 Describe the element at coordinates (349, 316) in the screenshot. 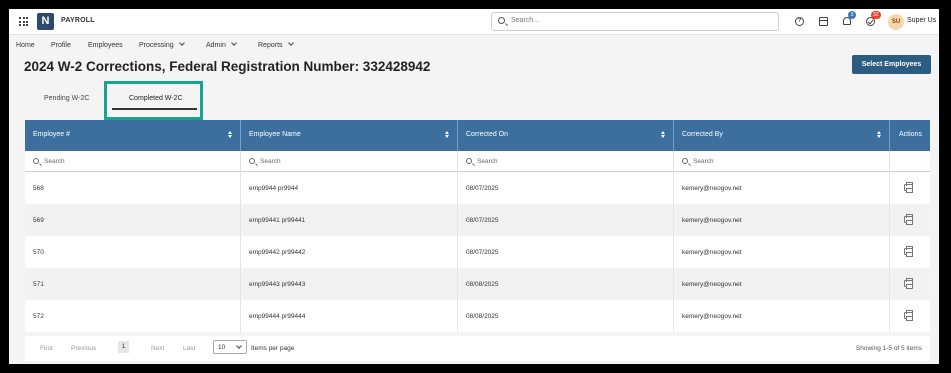

I see `cell-employee-name: emp99444 pr99444` at that location.